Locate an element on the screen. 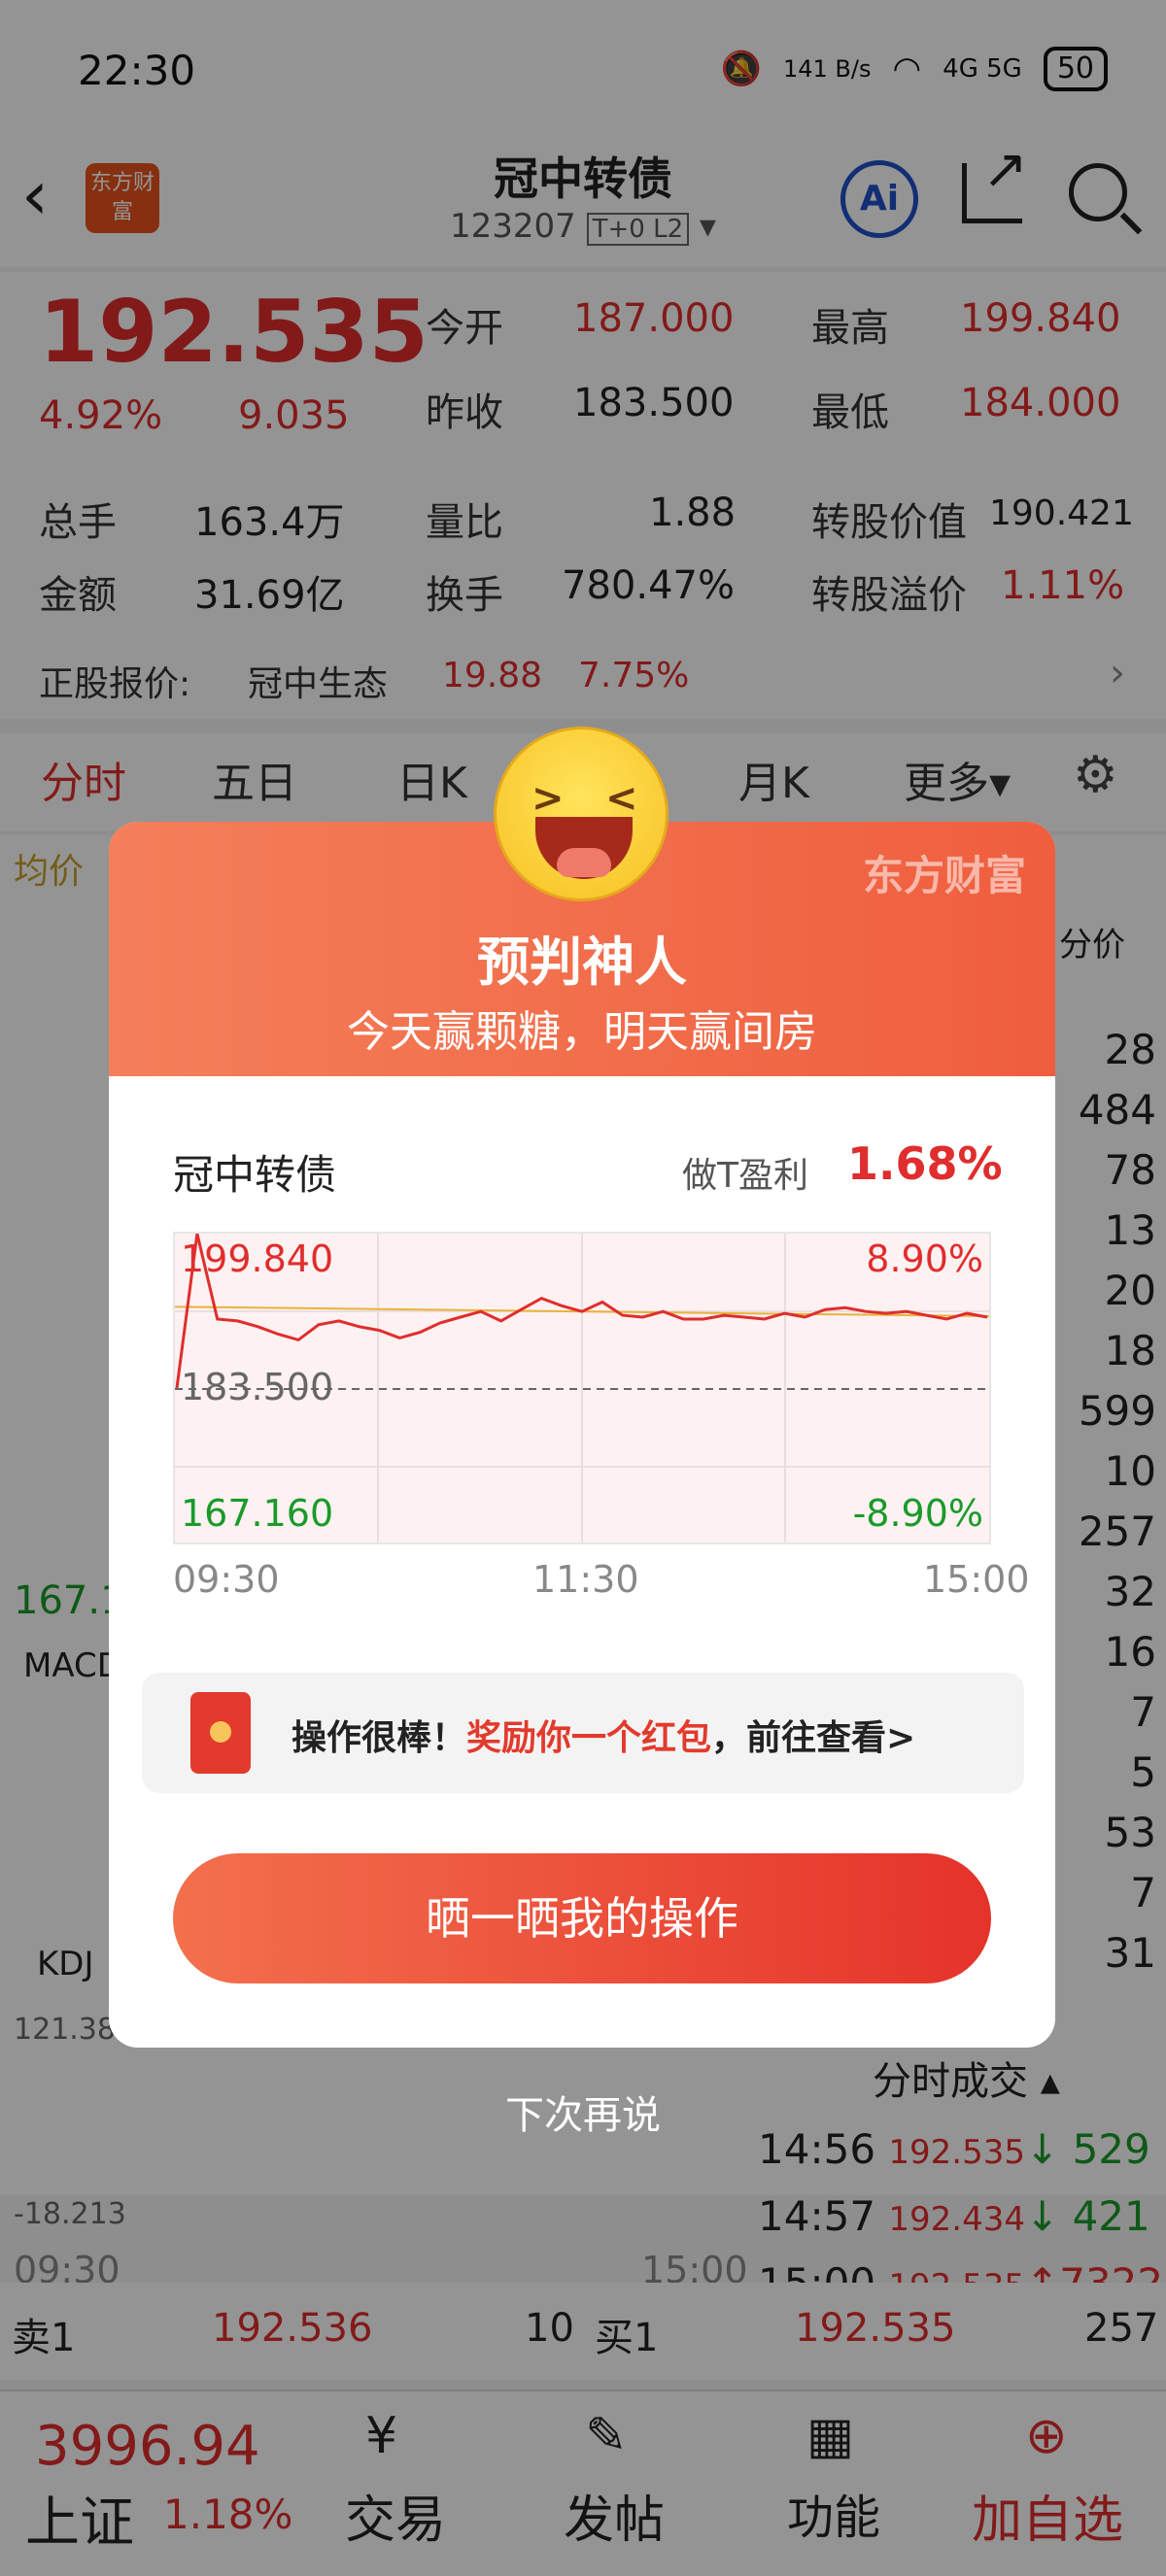 The height and width of the screenshot is (2576, 1166). reward-highlight: 奖励你一个红包 is located at coordinates (589, 1738).